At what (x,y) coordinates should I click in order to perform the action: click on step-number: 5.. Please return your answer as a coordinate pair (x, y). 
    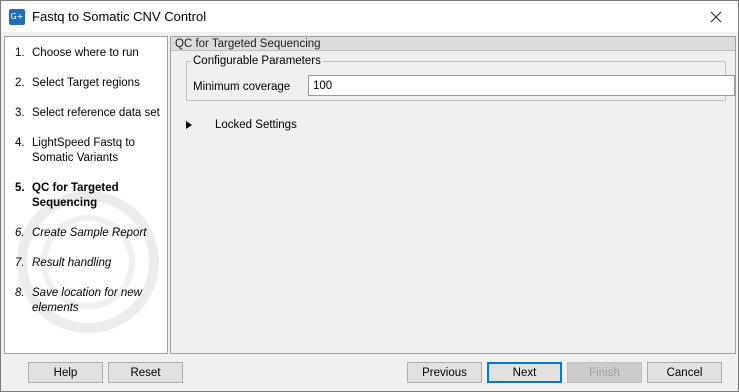
    Looking at the image, I should click on (20, 188).